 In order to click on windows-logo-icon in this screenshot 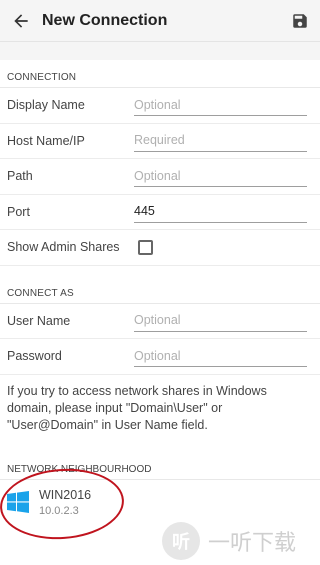, I will do `click(18, 502)`.